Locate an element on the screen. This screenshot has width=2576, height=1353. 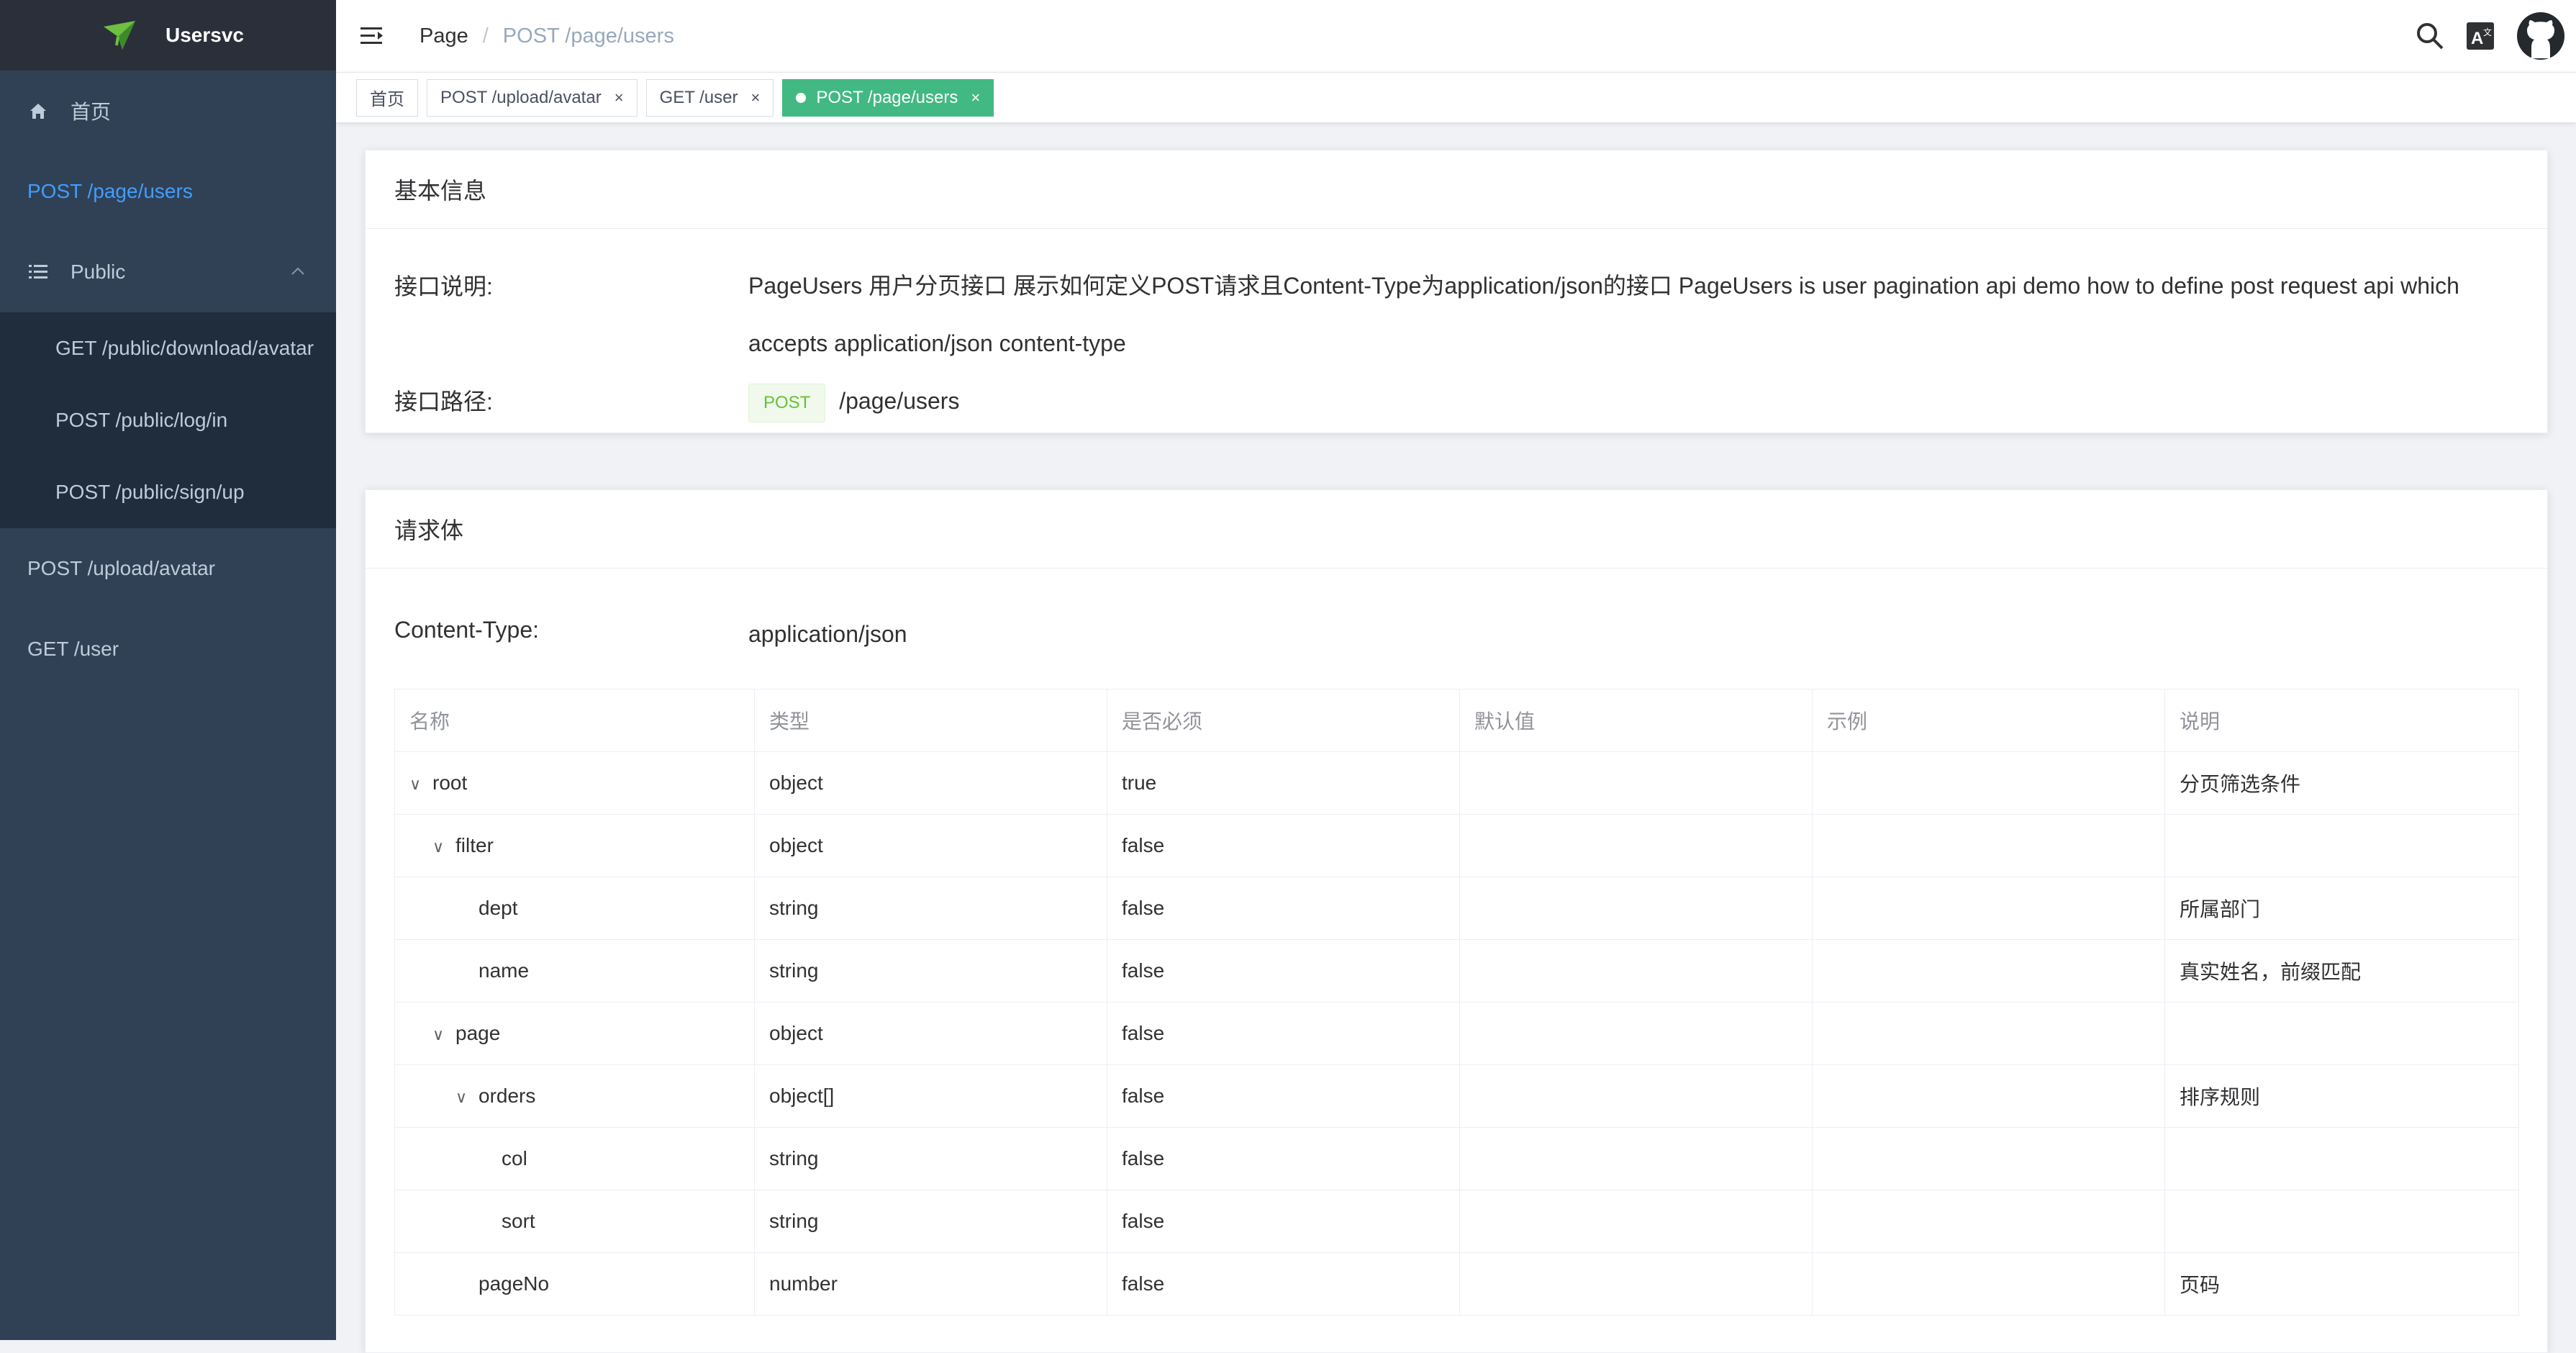
table-row: pageNo number false 页码 is located at coordinates (1456, 1284).